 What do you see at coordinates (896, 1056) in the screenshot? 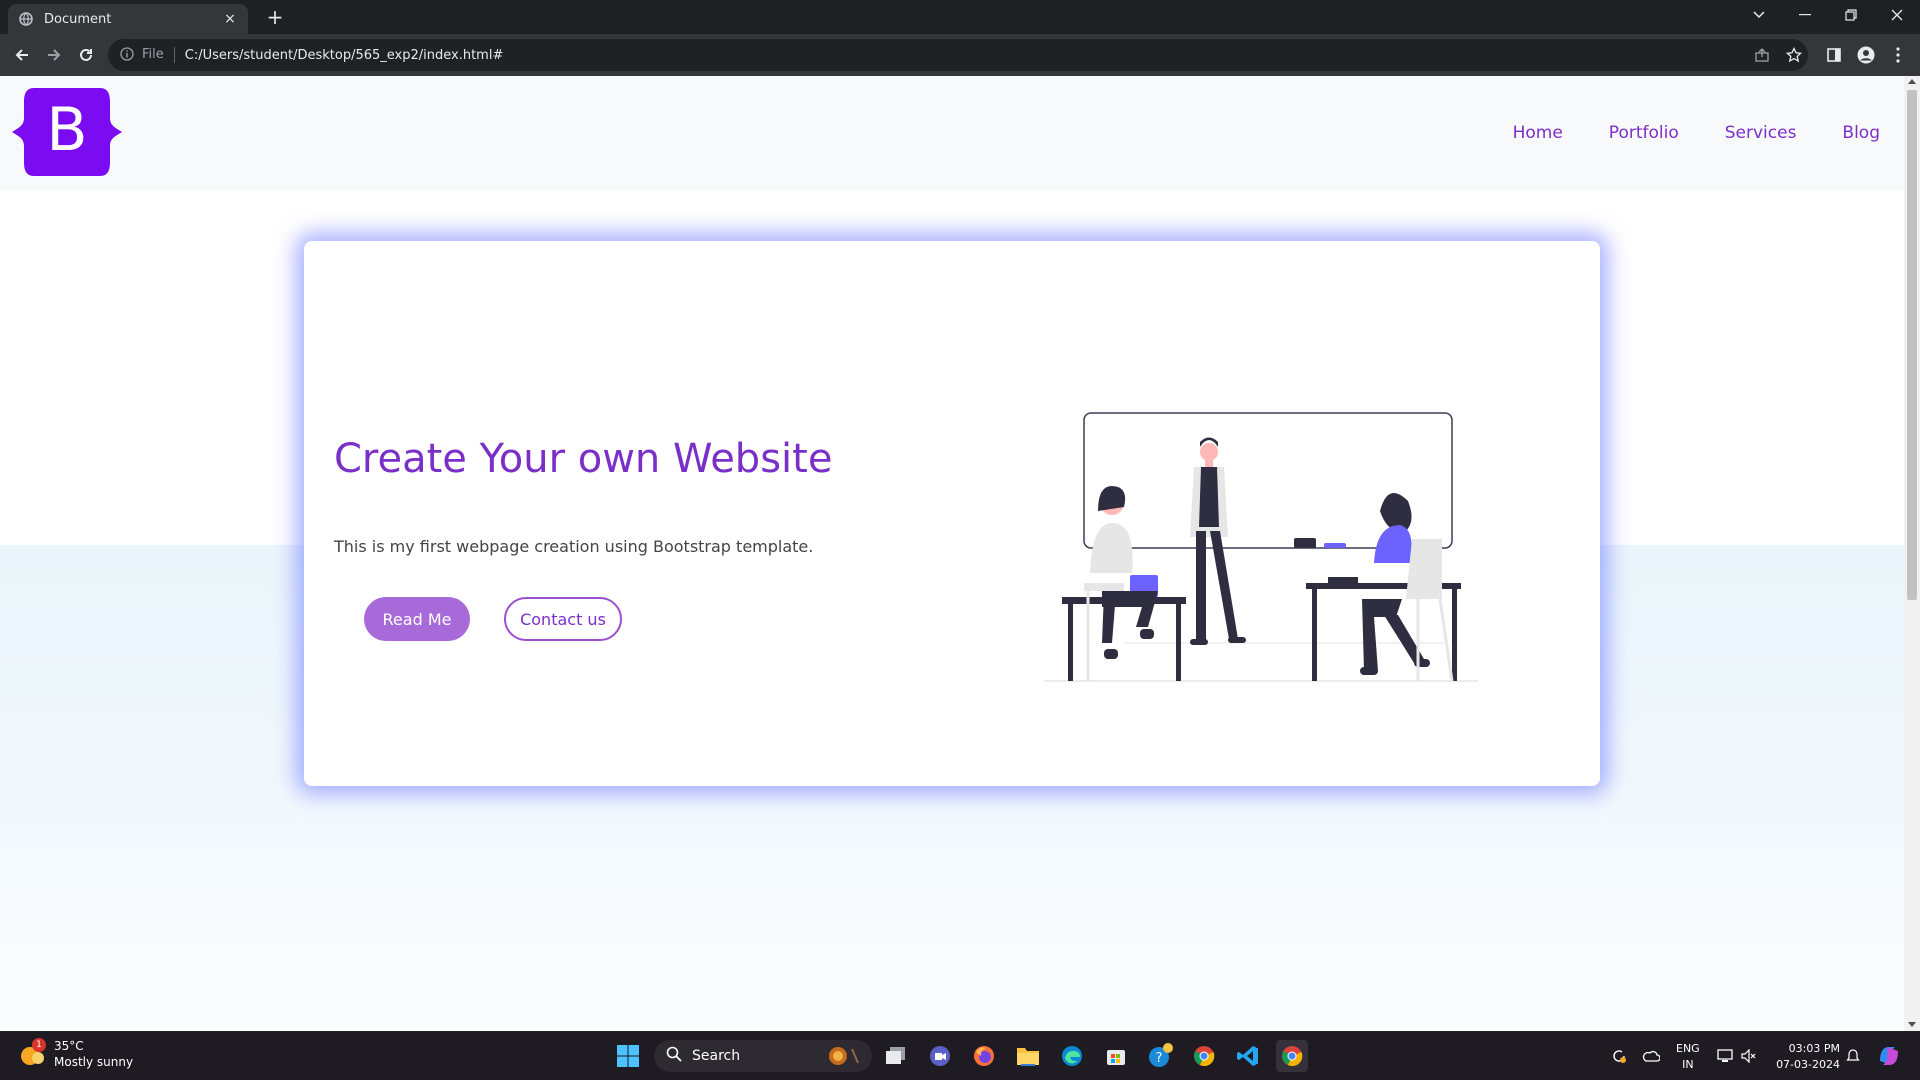
I see `task-view-icon` at bounding box center [896, 1056].